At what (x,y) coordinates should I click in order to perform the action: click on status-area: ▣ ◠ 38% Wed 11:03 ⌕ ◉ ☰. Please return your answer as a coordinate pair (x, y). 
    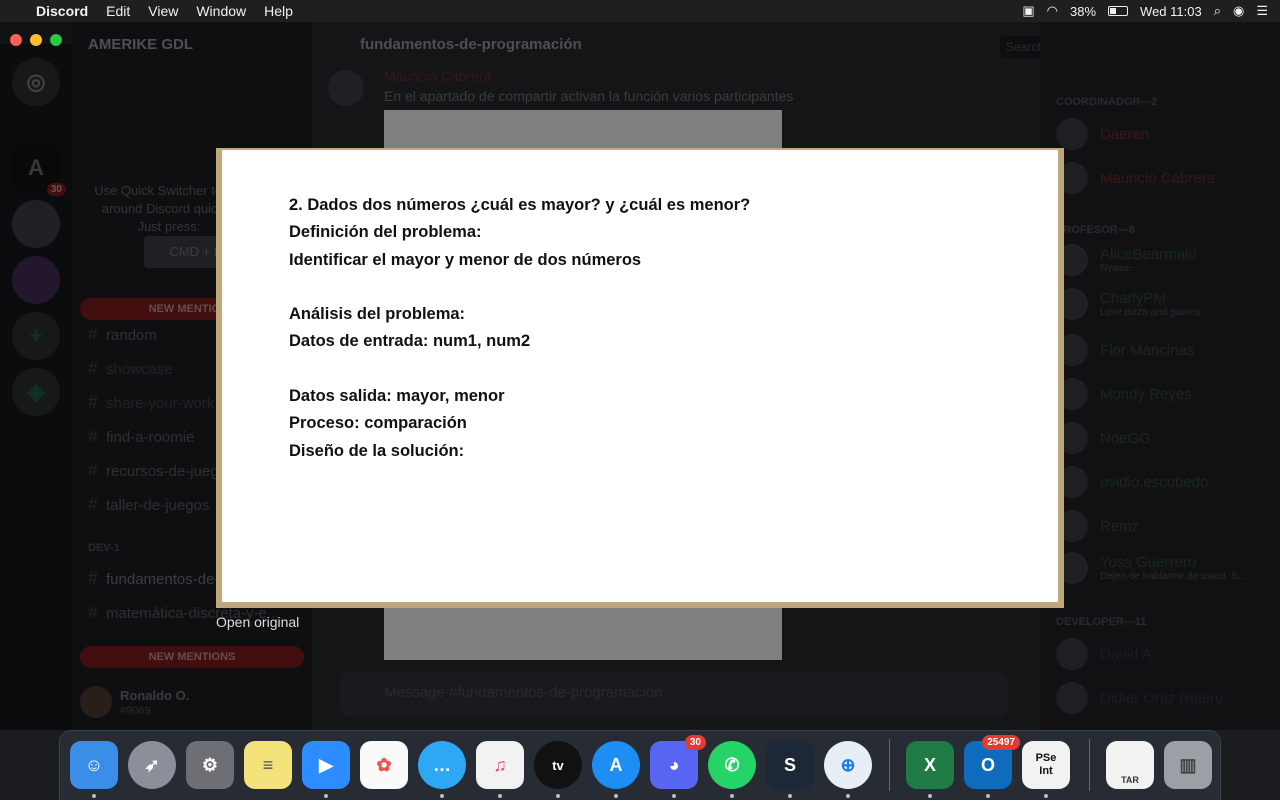
    Looking at the image, I should click on (1145, 11).